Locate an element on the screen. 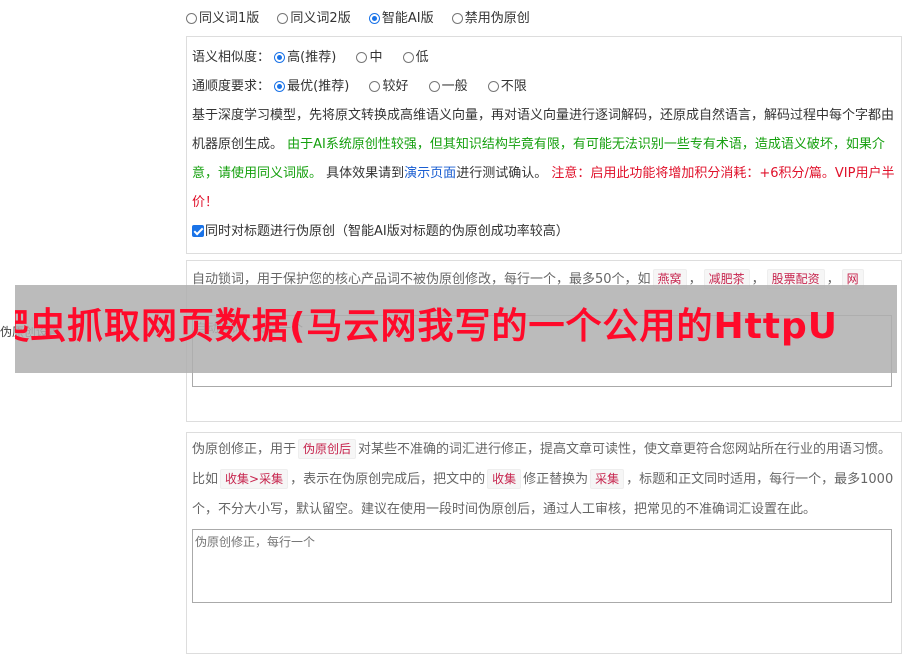 Image resolution: width=911 pixels, height=658 pixels. fluency-best: 最优(推荐) is located at coordinates (311, 86).